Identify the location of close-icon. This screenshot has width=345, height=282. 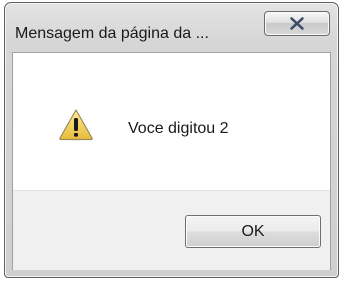
(297, 23).